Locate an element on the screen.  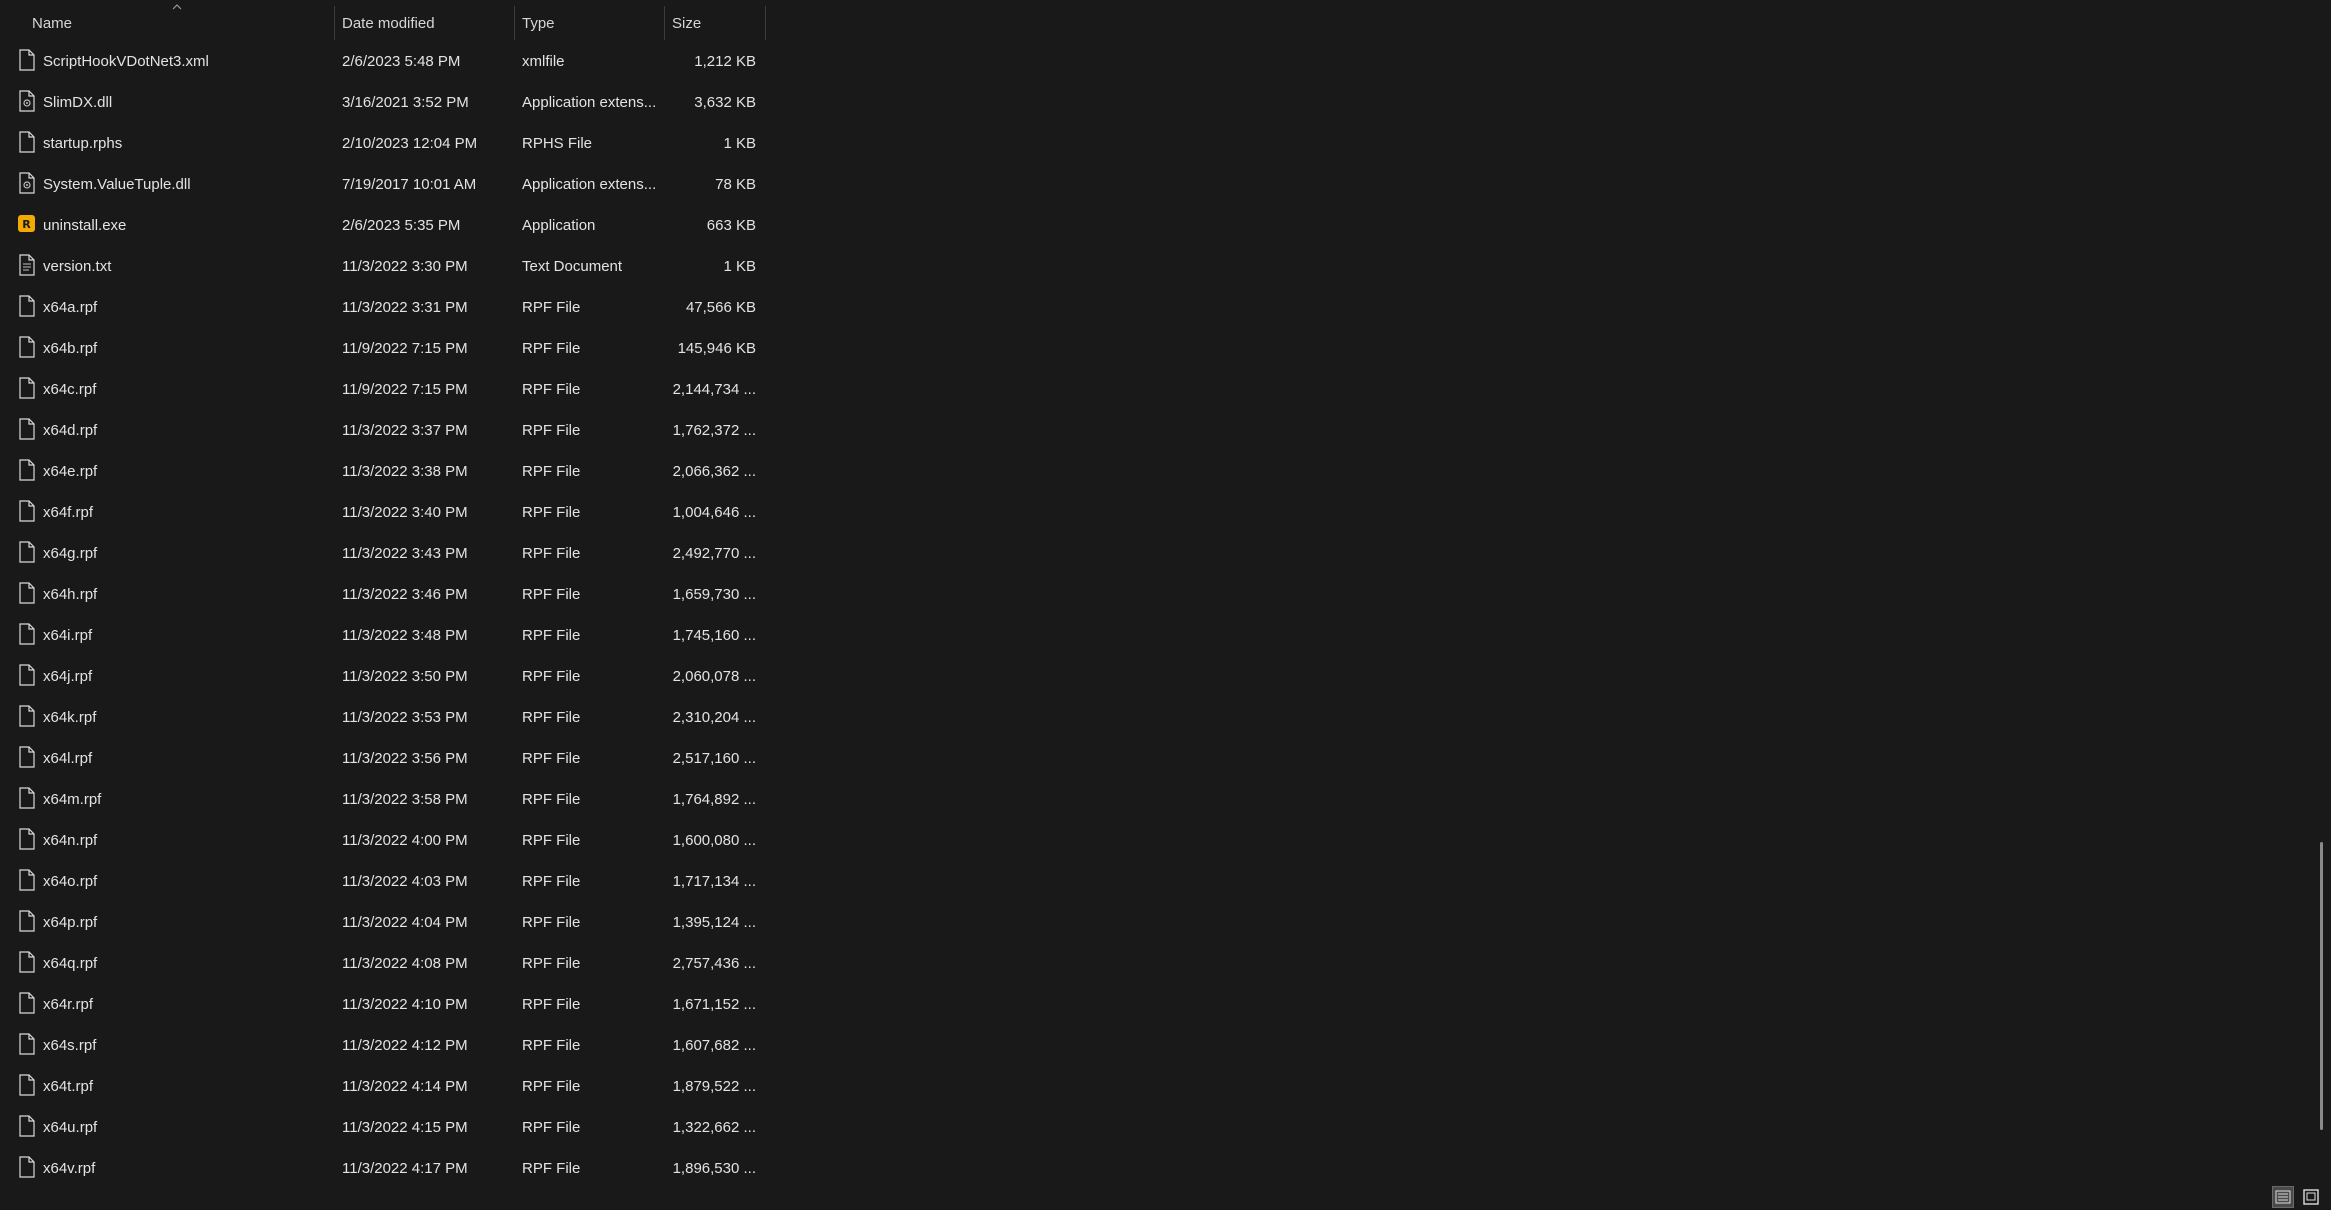
large-icons-view-icon is located at coordinates (2311, 1197).